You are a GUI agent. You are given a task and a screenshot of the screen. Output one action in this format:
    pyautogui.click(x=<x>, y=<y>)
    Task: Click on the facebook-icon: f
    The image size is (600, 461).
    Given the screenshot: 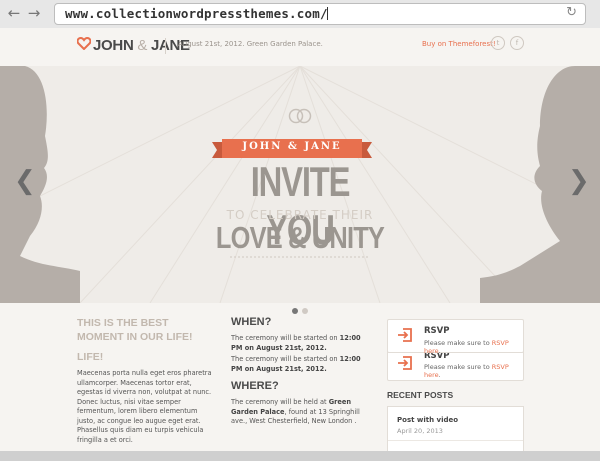 What is the action you would take?
    pyautogui.click(x=517, y=43)
    